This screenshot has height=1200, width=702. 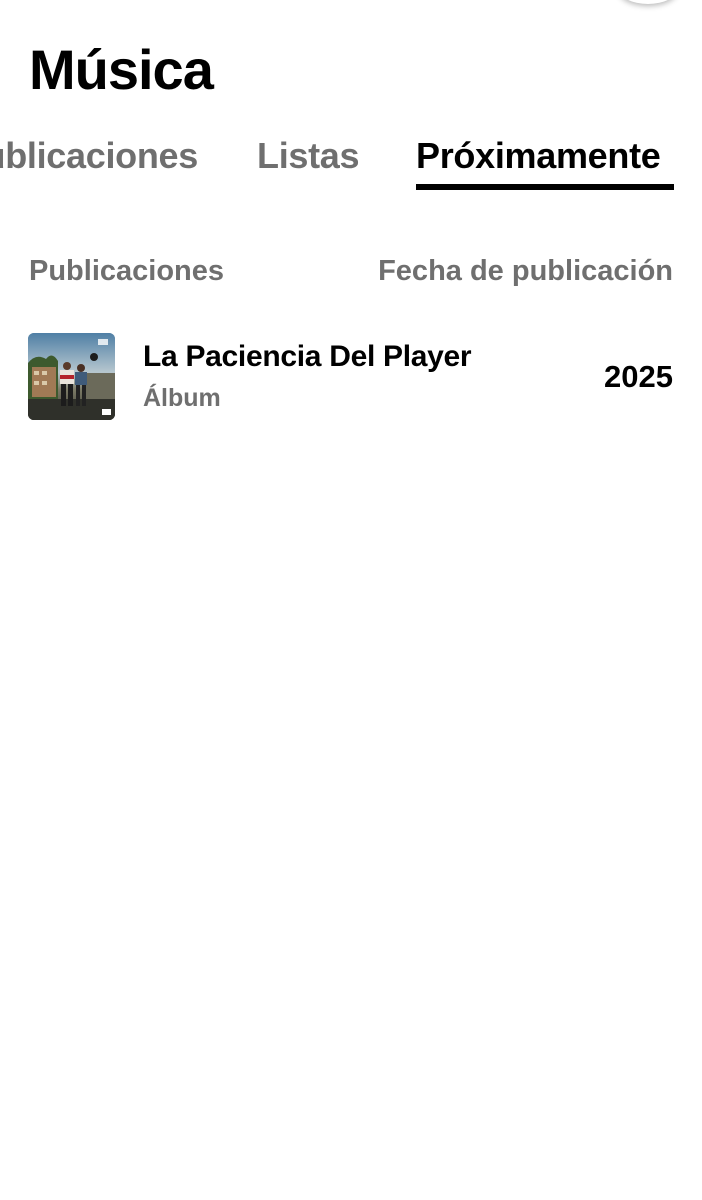 What do you see at coordinates (307, 356) in the screenshot?
I see `release-title: La Paciencia Del Player` at bounding box center [307, 356].